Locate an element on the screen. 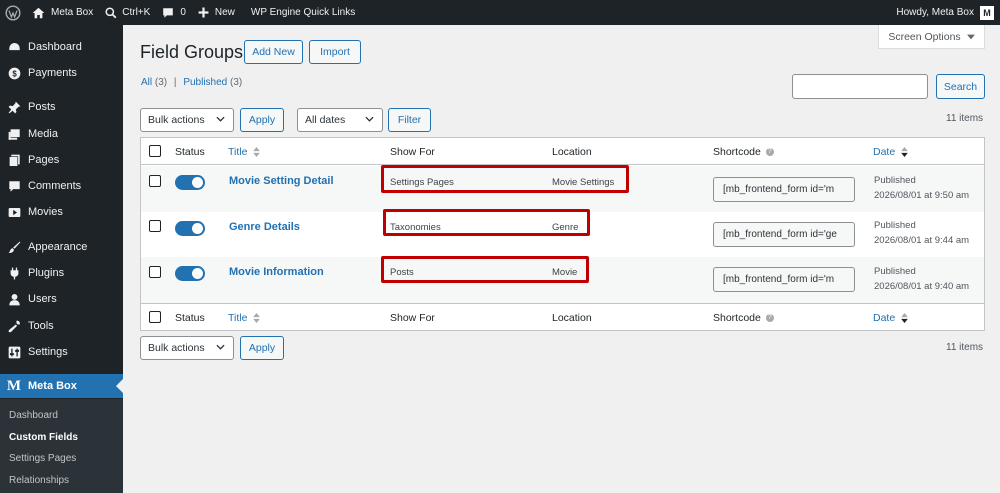 This screenshot has width=1000, height=493. row-shortcode-field: [mb_frontend_form id='ge is located at coordinates (784, 234).